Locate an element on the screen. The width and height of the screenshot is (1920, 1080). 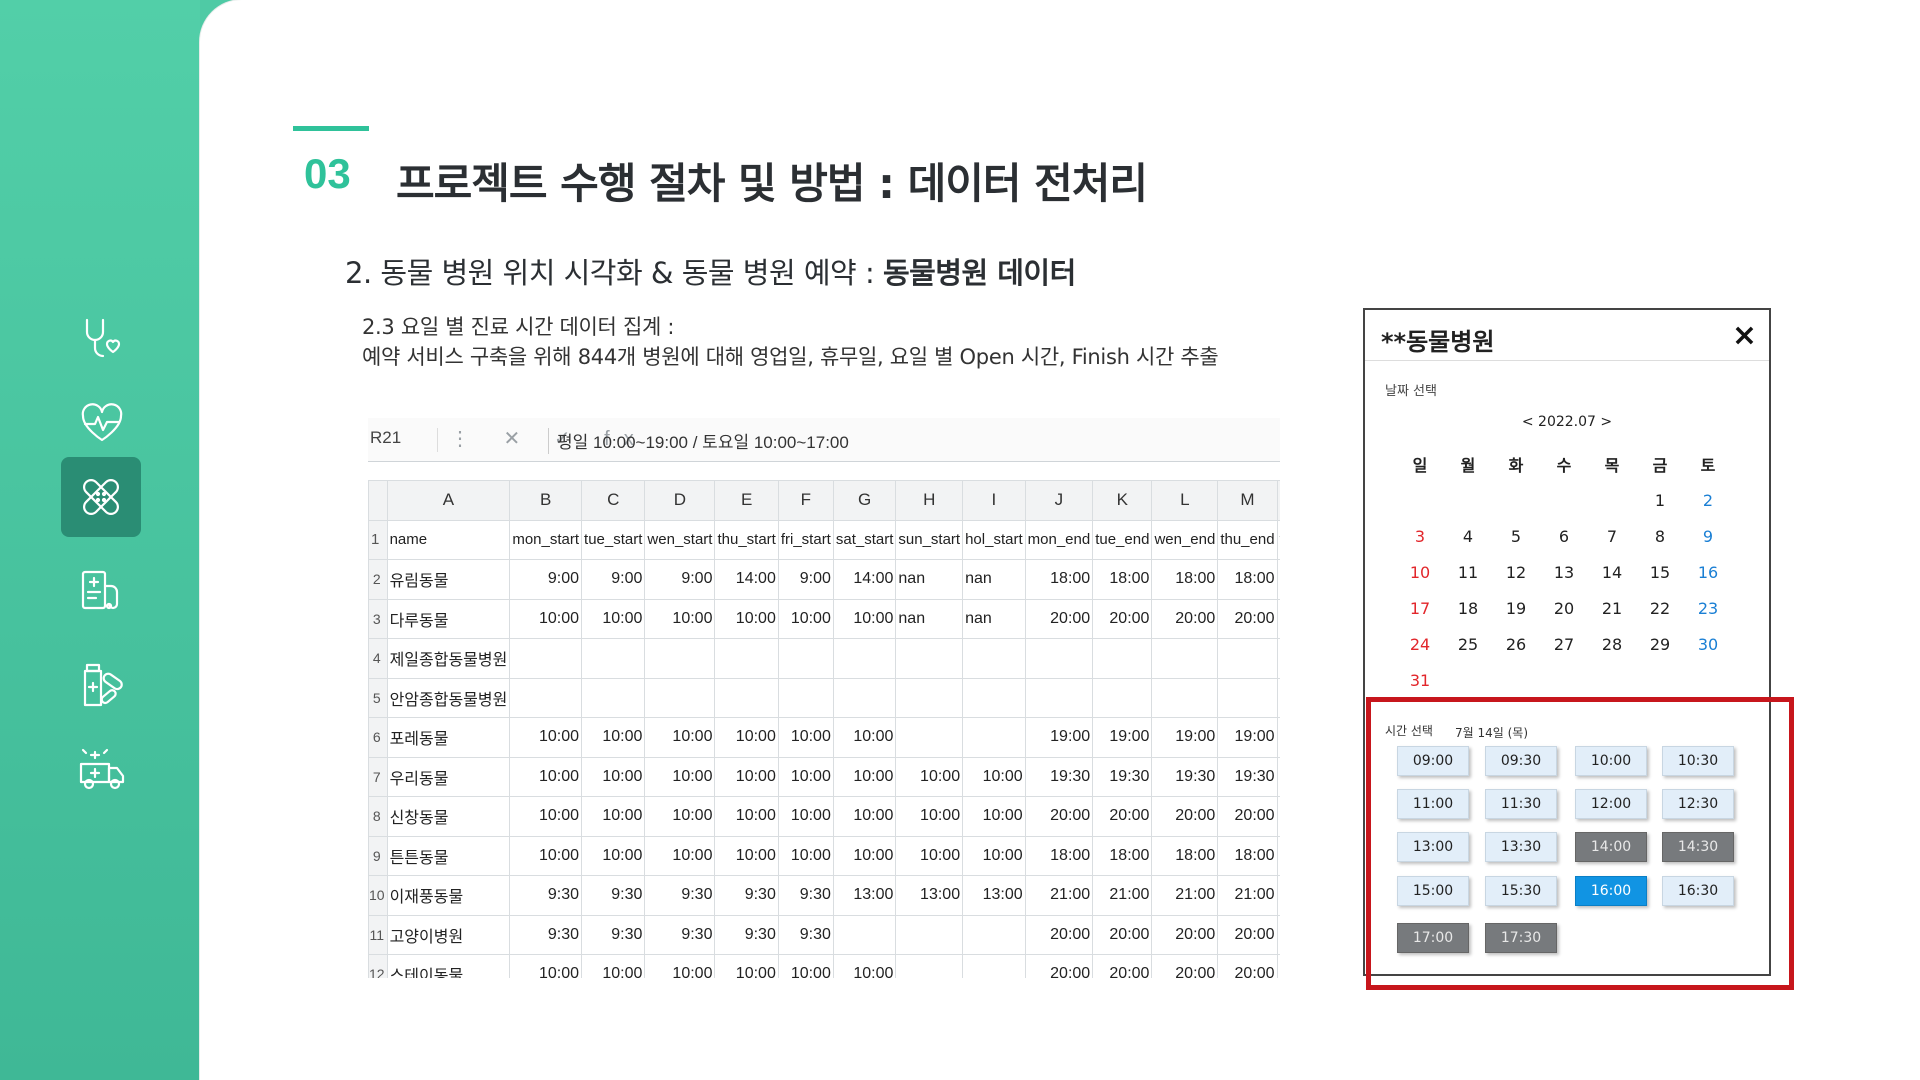
column-header: C is located at coordinates (613, 500).